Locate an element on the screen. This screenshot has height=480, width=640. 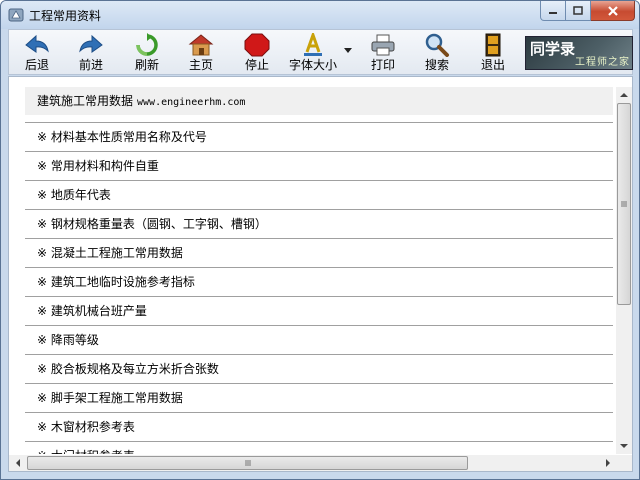
exit-label: 退出 is located at coordinates (492, 65).